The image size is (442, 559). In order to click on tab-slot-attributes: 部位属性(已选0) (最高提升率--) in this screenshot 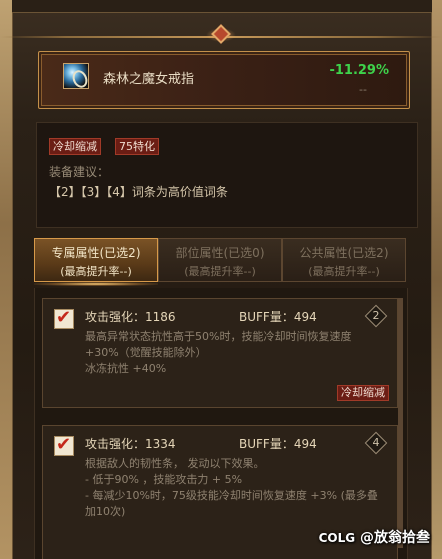, I will do `click(220, 260)`.